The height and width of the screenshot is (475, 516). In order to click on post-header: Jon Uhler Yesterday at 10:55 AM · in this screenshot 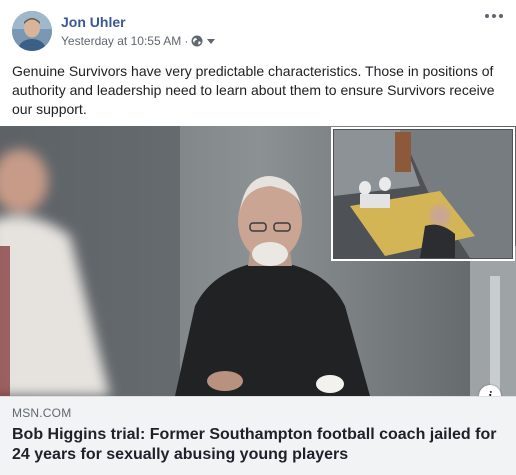, I will do `click(258, 30)`.